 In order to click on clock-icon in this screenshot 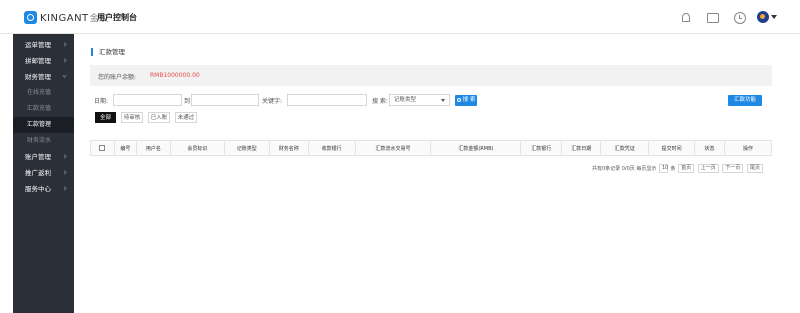, I will do `click(740, 18)`.